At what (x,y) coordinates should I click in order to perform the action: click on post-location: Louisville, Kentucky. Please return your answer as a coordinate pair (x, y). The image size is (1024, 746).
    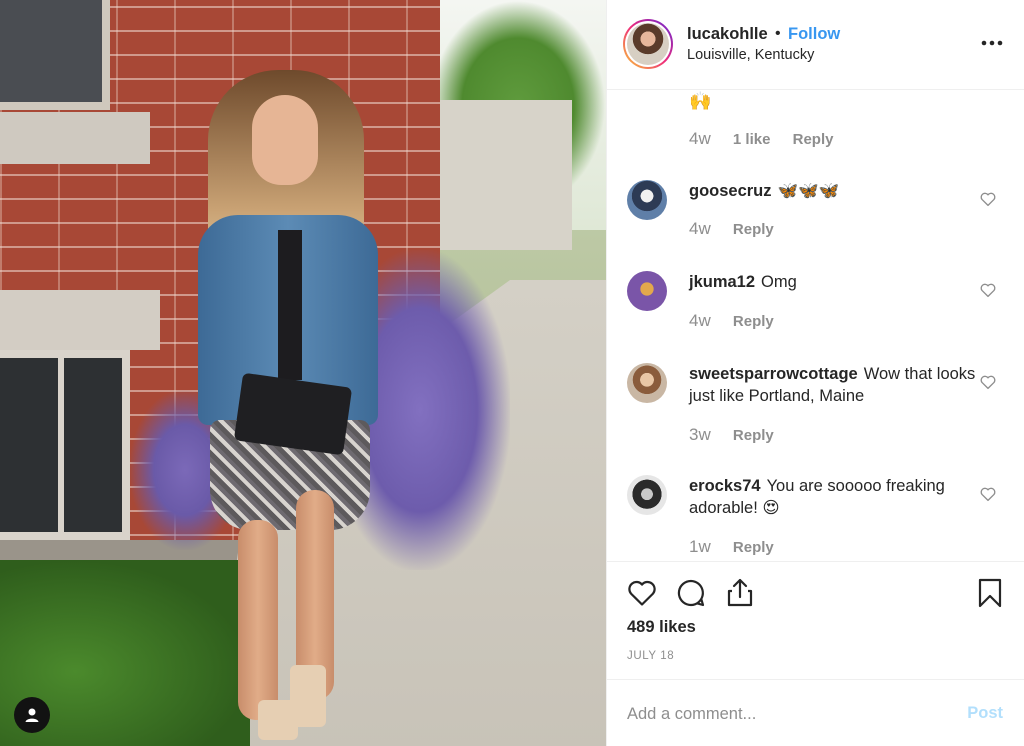
    Looking at the image, I should click on (750, 55).